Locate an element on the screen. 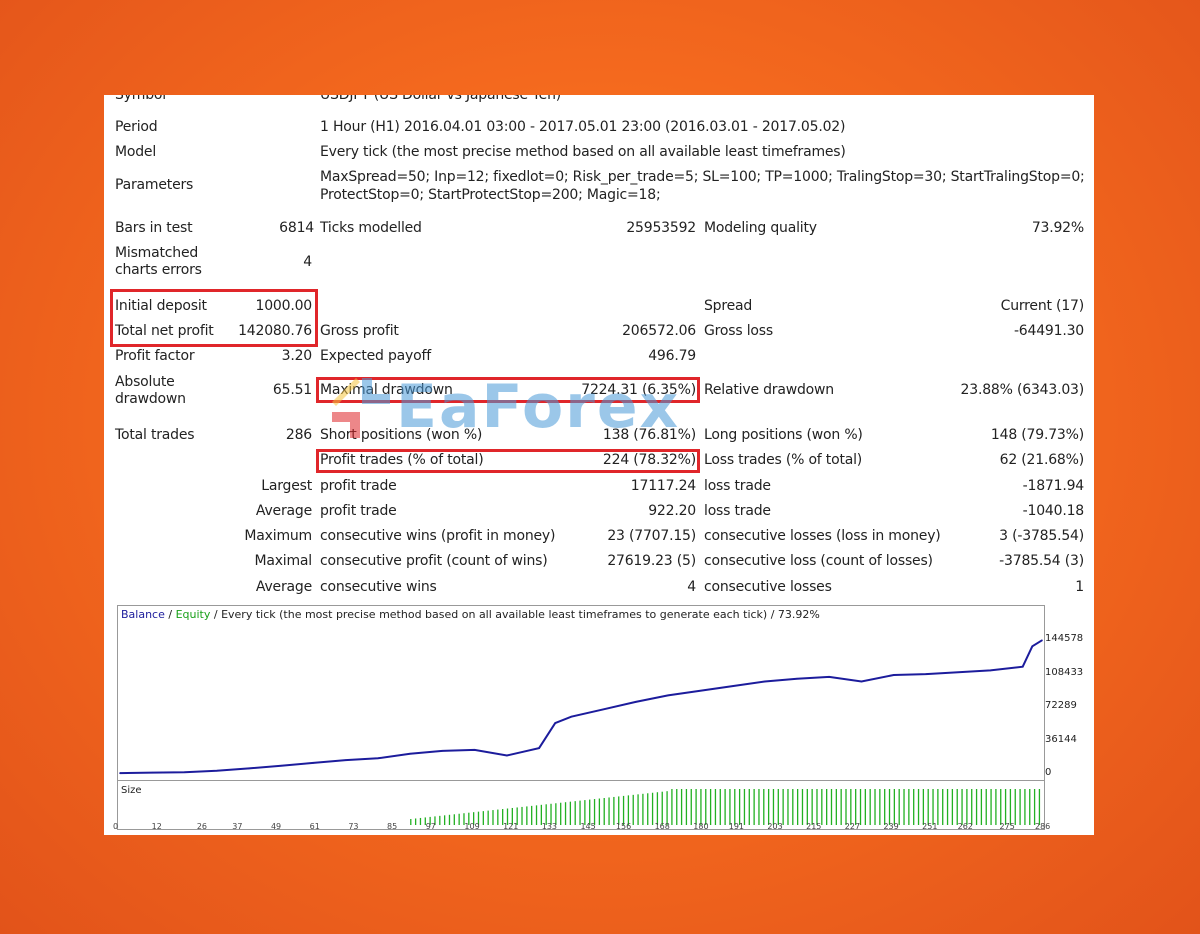 This screenshot has height=934, width=1200. largest-profit-label: profit trade is located at coordinates (358, 486).